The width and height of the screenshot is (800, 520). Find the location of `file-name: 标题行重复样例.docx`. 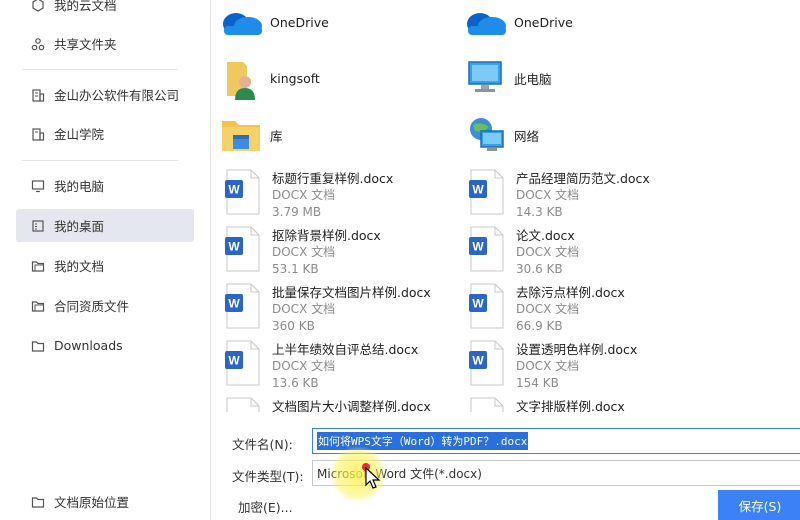

file-name: 标题行重复样例.docx is located at coordinates (333, 178).